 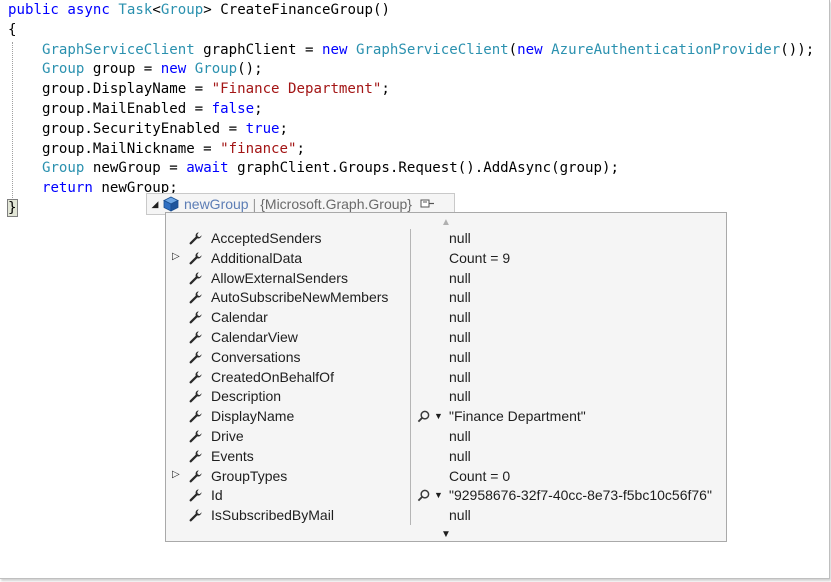 What do you see at coordinates (446, 477) in the screenshot?
I see `property-row: ▷ GroupTypes Count = 0` at bounding box center [446, 477].